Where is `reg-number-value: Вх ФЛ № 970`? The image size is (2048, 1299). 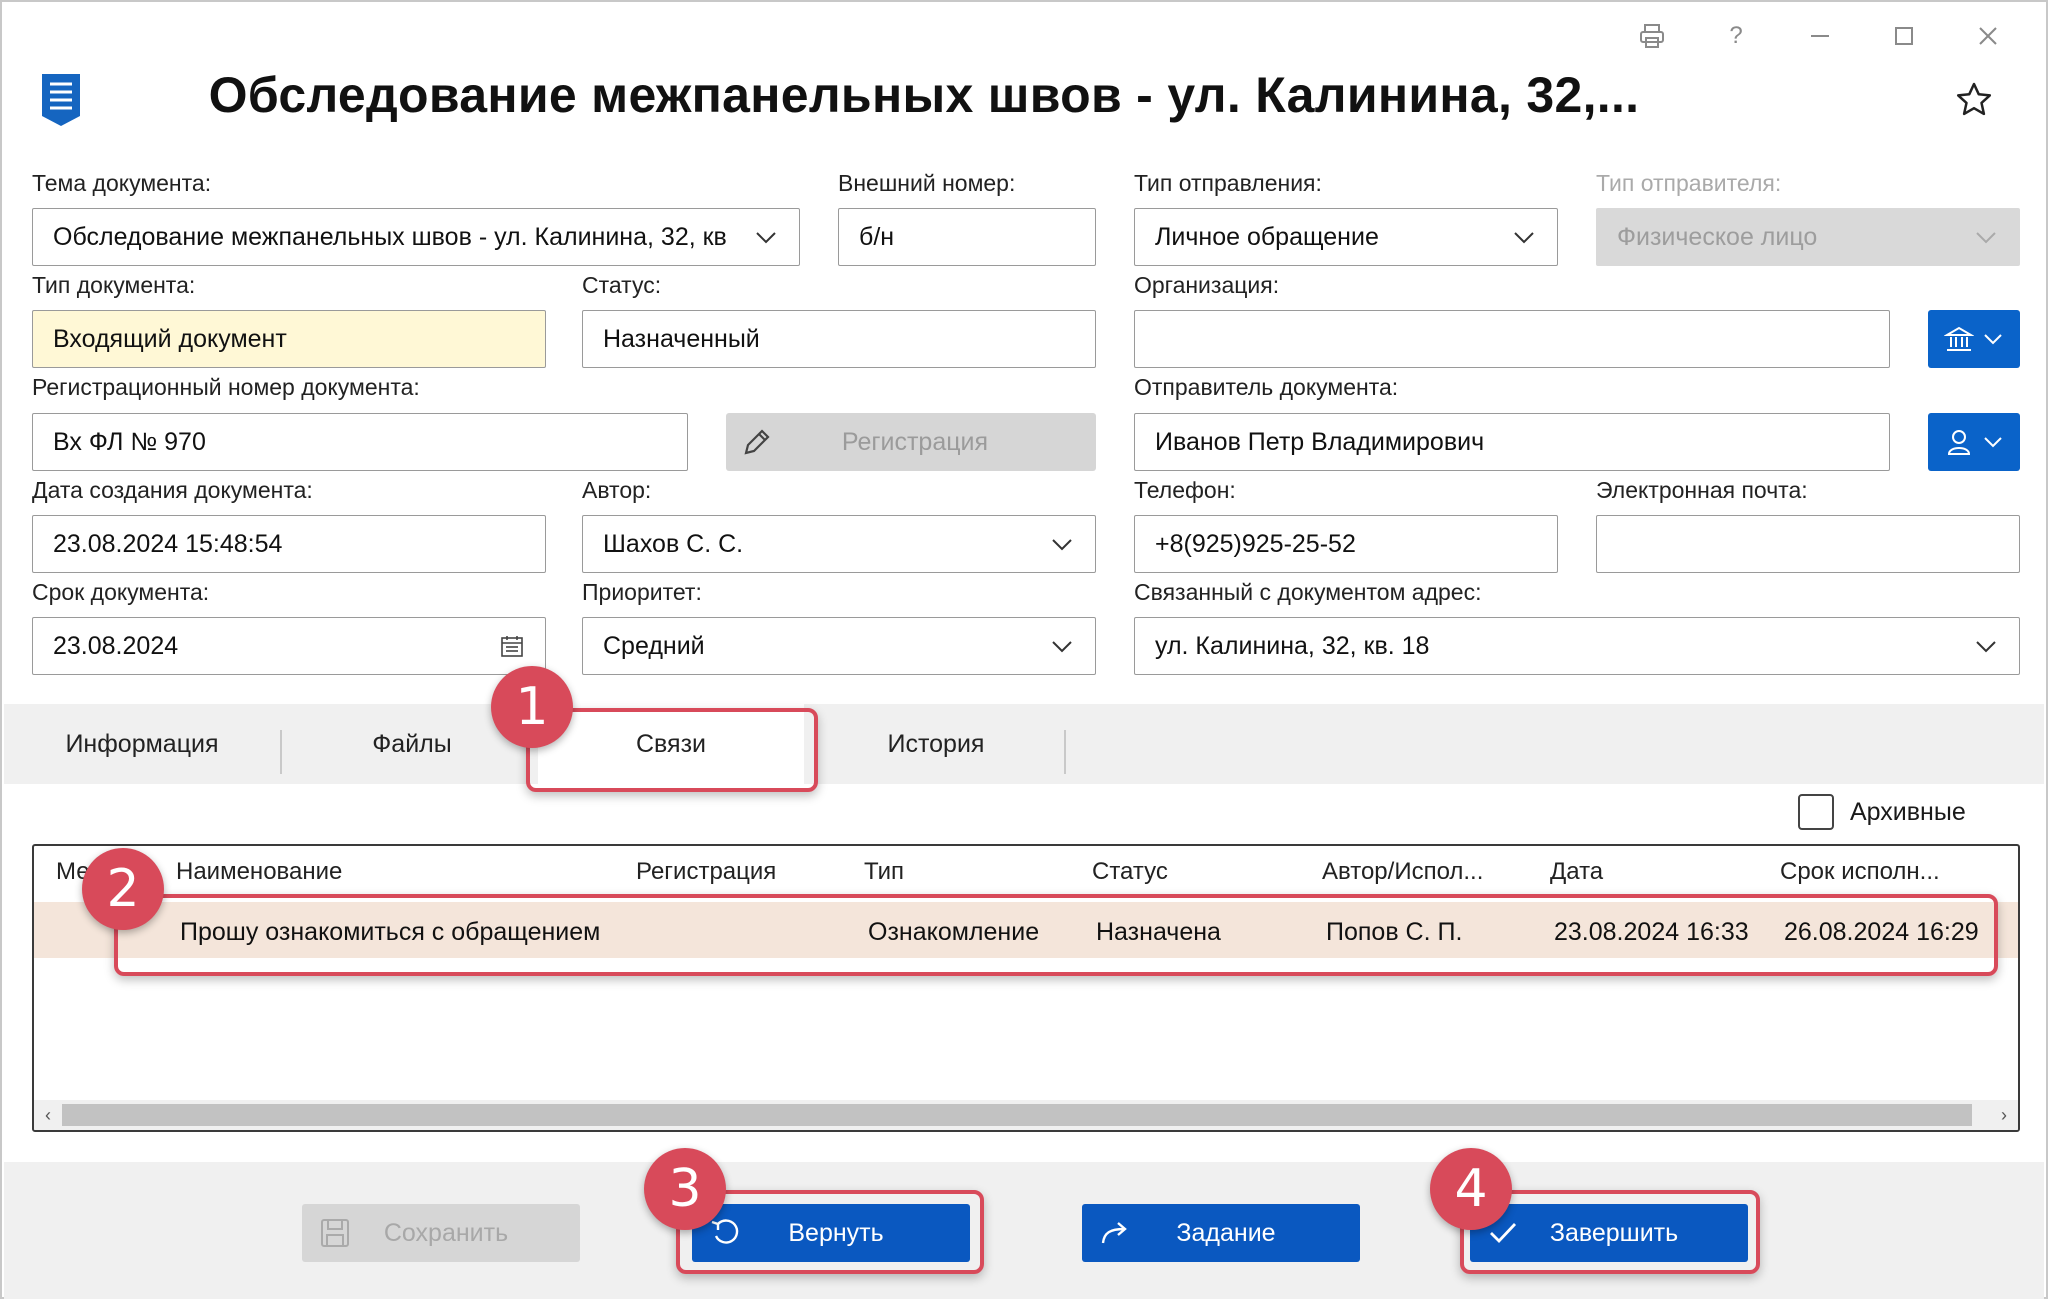
reg-number-value: Вх ФЛ № 970 is located at coordinates (129, 441).